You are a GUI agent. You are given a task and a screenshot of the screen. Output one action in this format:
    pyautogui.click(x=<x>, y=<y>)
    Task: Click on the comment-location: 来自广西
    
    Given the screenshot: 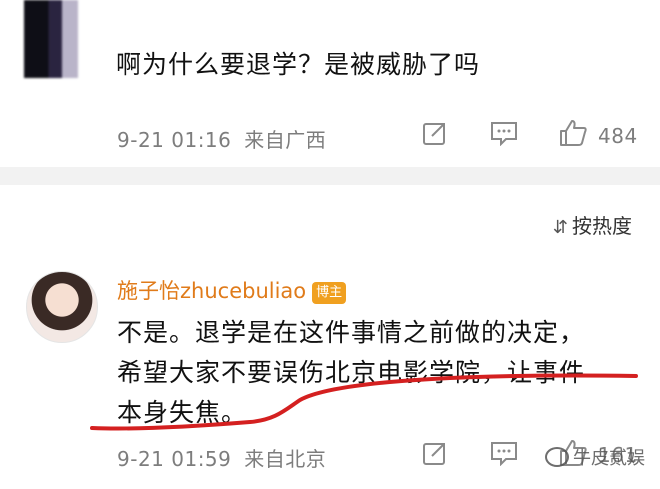 What is the action you would take?
    pyautogui.click(x=285, y=140)
    